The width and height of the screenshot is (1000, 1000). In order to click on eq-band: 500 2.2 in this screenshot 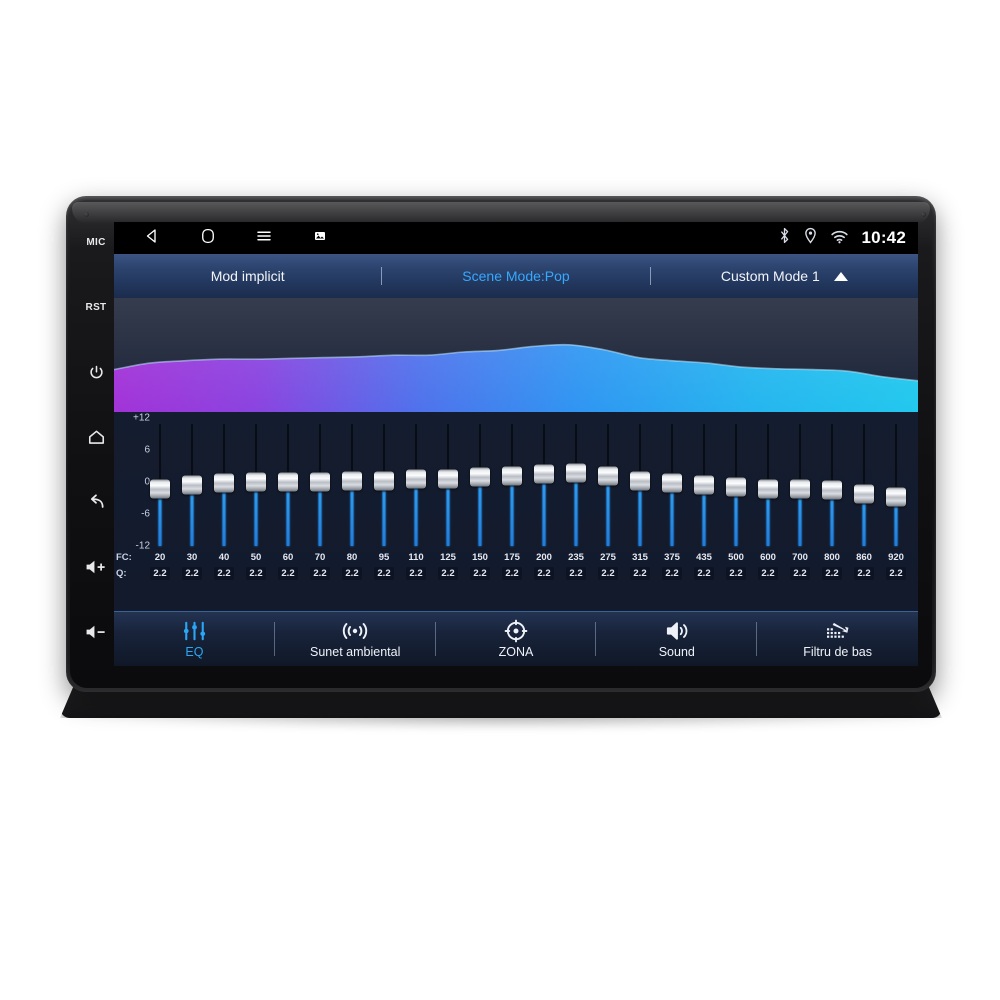, I will do `click(736, 512)`.